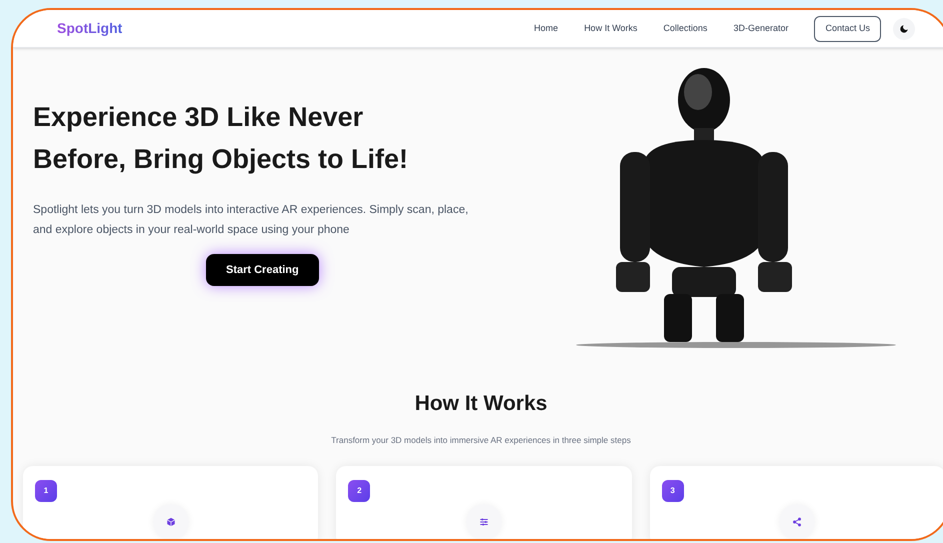  I want to click on nav-link: How It Works, so click(611, 29).